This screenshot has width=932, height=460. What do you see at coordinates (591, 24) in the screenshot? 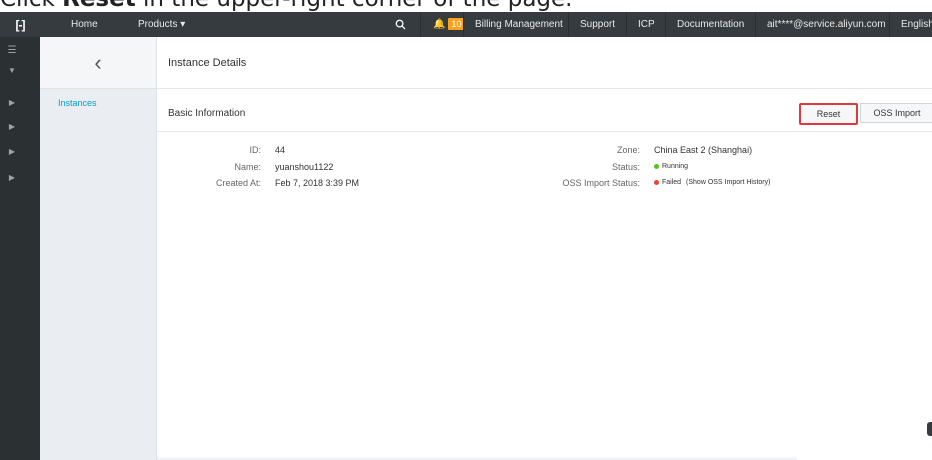
I see `nav-support: Support` at bounding box center [591, 24].